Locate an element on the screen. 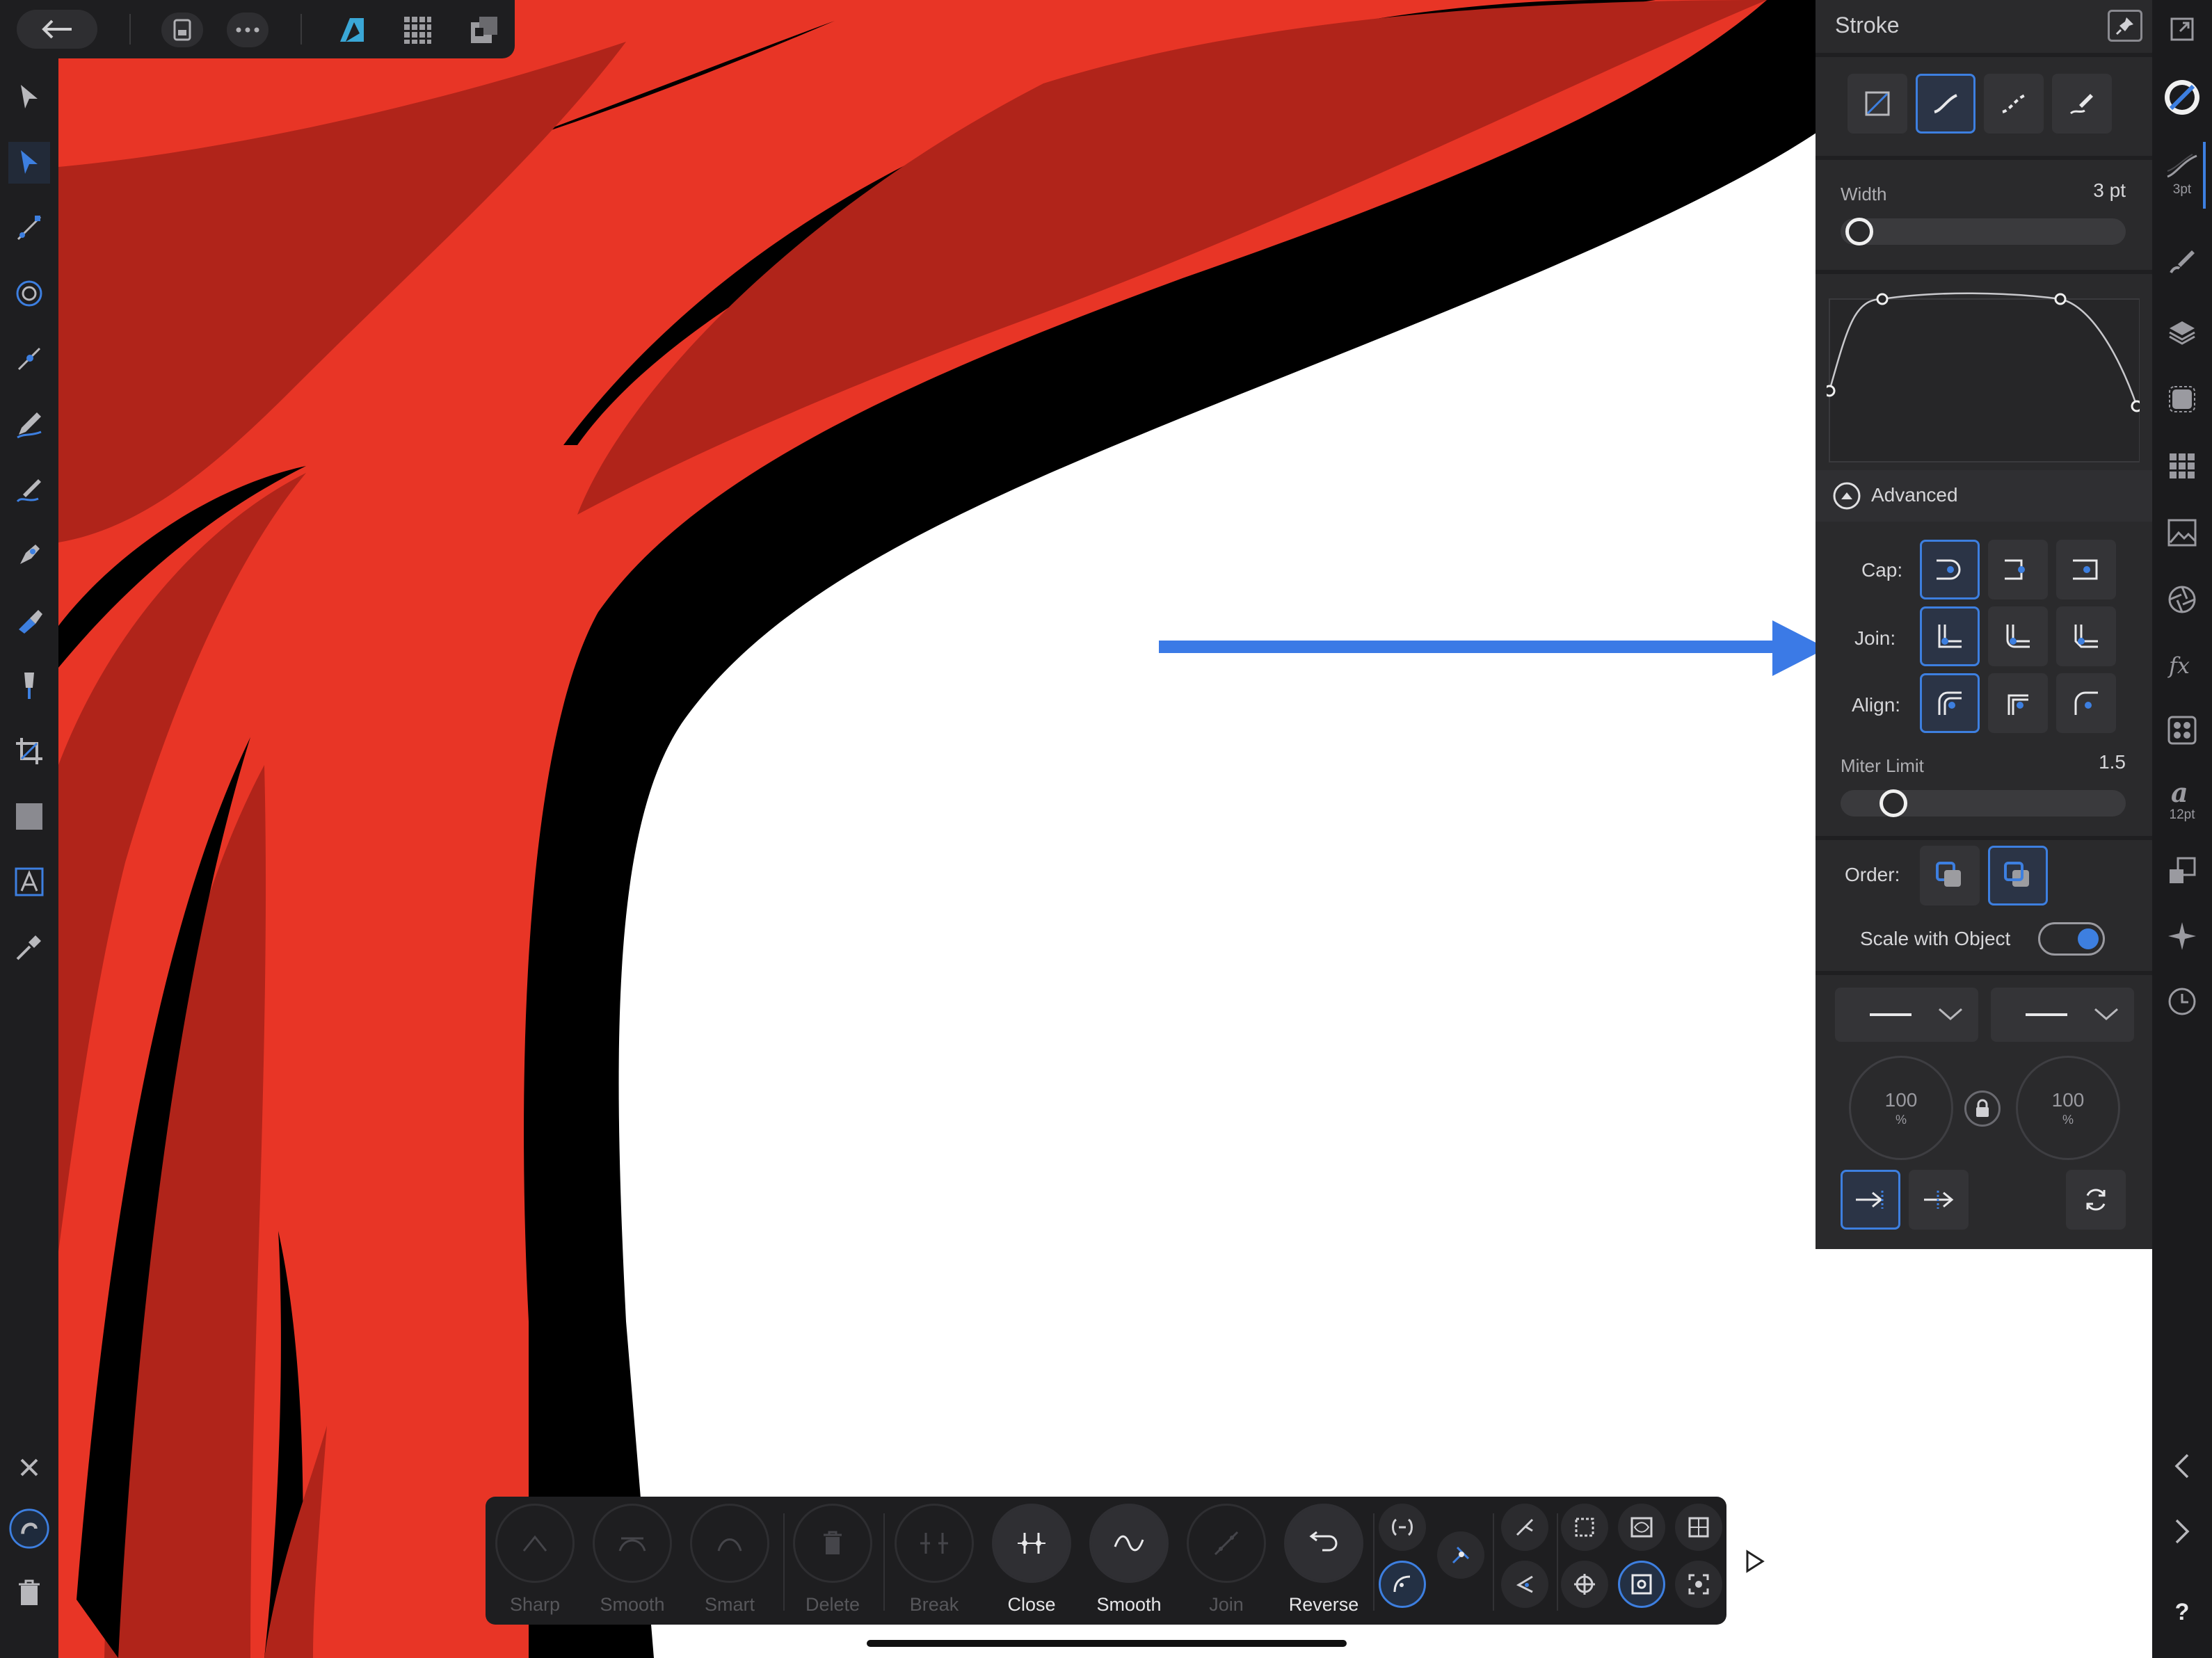  cap-round is located at coordinates (1950, 569).